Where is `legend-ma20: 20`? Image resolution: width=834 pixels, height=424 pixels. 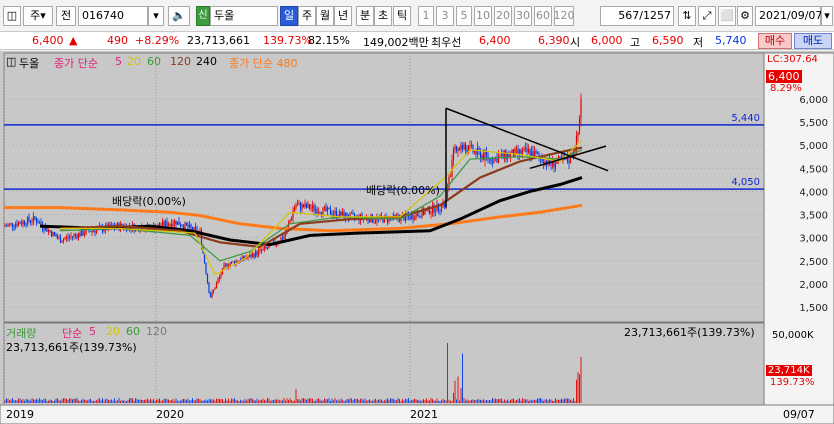 legend-ma20: 20 is located at coordinates (134, 61).